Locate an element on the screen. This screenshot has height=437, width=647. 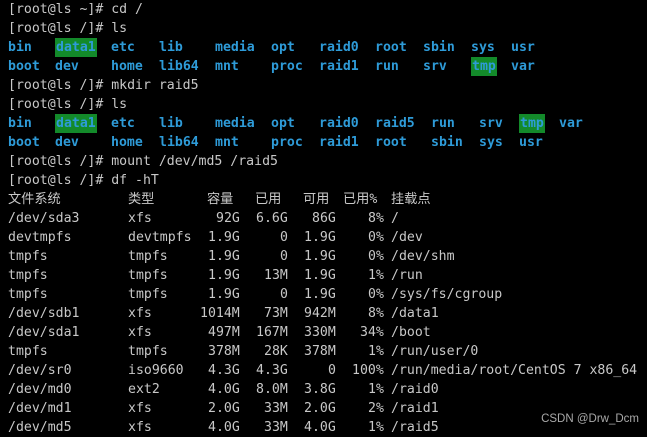
df-cell: /dev/sda3 is located at coordinates (44, 218).